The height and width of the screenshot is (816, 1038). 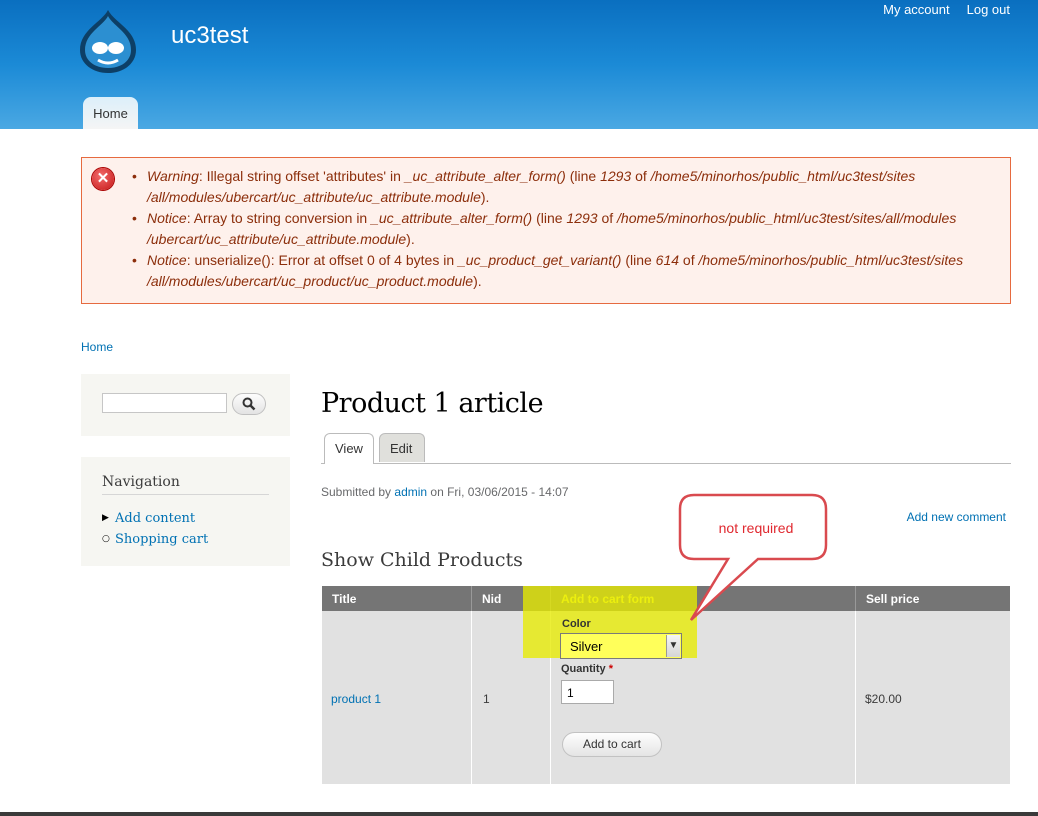 What do you see at coordinates (753, 557) in the screenshot?
I see `callout-annotation` at bounding box center [753, 557].